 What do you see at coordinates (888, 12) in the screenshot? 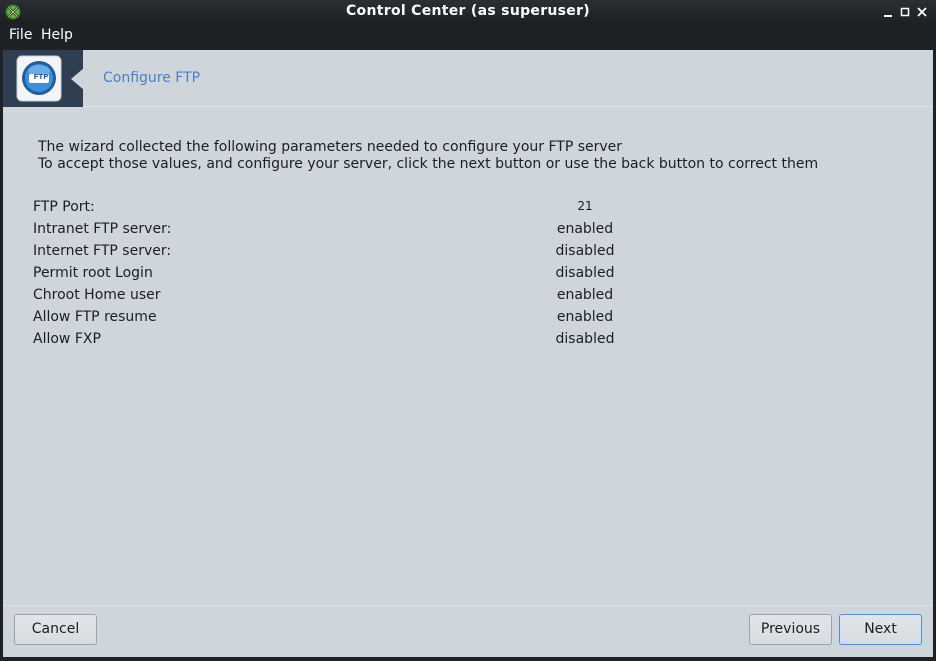
I see `minimize-icon` at bounding box center [888, 12].